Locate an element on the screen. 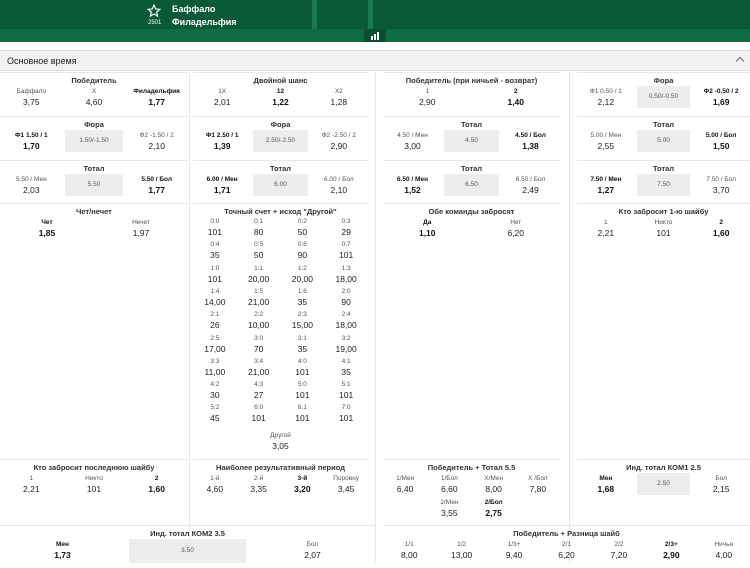  odds-button: 7.50 / Мен 1,27 is located at coordinates (606, 185).